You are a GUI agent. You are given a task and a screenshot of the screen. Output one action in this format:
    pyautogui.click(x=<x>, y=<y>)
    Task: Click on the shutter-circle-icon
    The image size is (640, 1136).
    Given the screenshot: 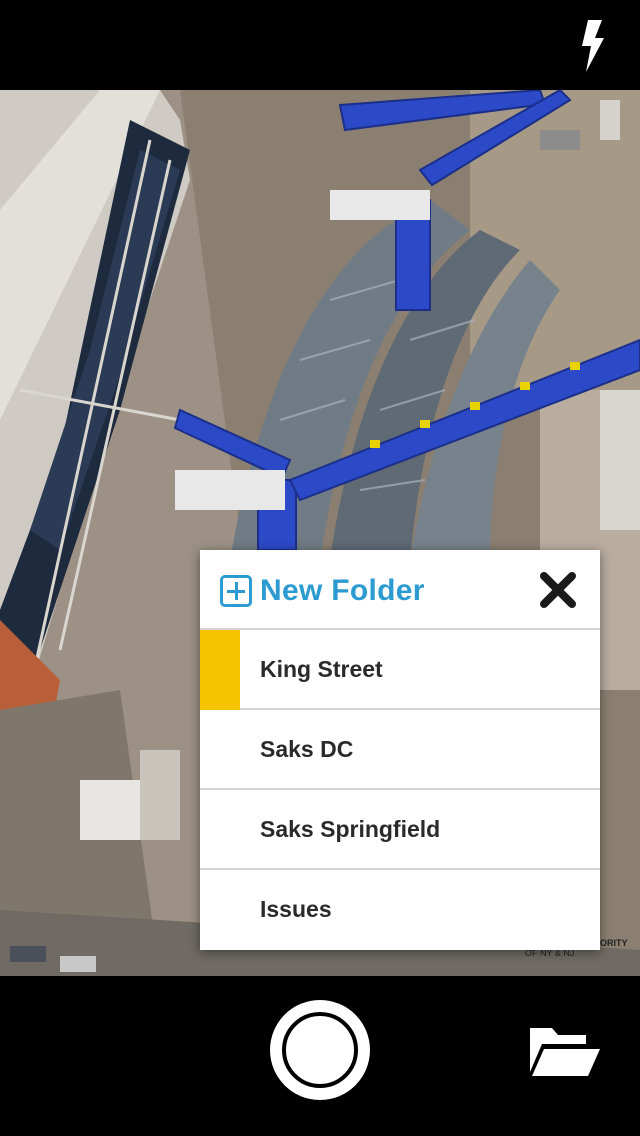 What is the action you would take?
    pyautogui.click(x=320, y=1050)
    